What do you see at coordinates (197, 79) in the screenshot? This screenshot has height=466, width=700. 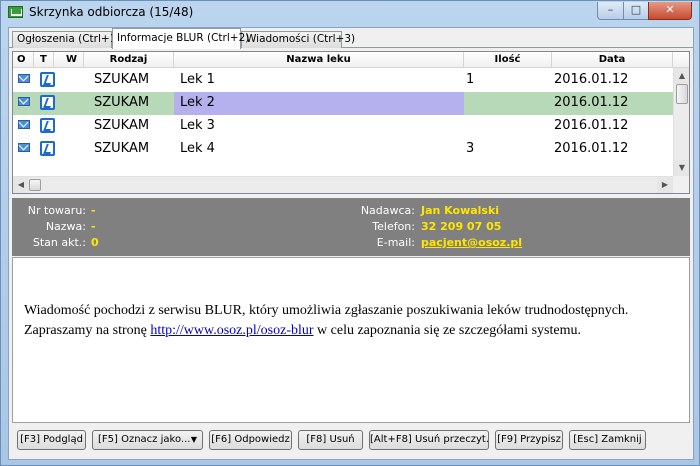 I see `cell-nazwa: Lek 1` at bounding box center [197, 79].